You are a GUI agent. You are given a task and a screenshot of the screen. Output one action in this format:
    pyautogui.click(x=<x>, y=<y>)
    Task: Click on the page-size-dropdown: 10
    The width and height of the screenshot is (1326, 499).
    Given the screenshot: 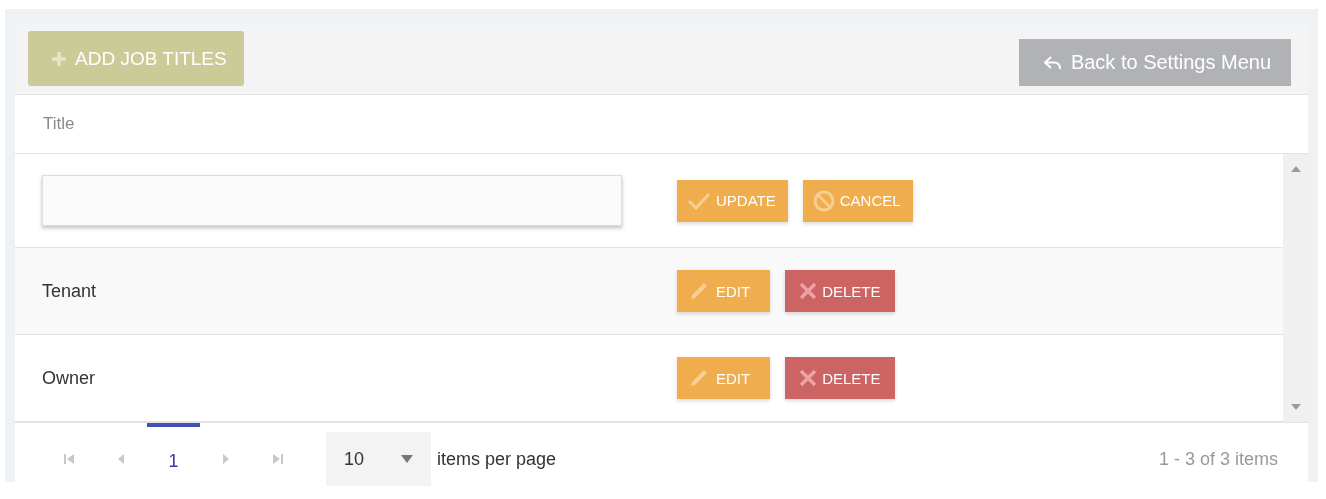 What is the action you would take?
    pyautogui.click(x=378, y=459)
    